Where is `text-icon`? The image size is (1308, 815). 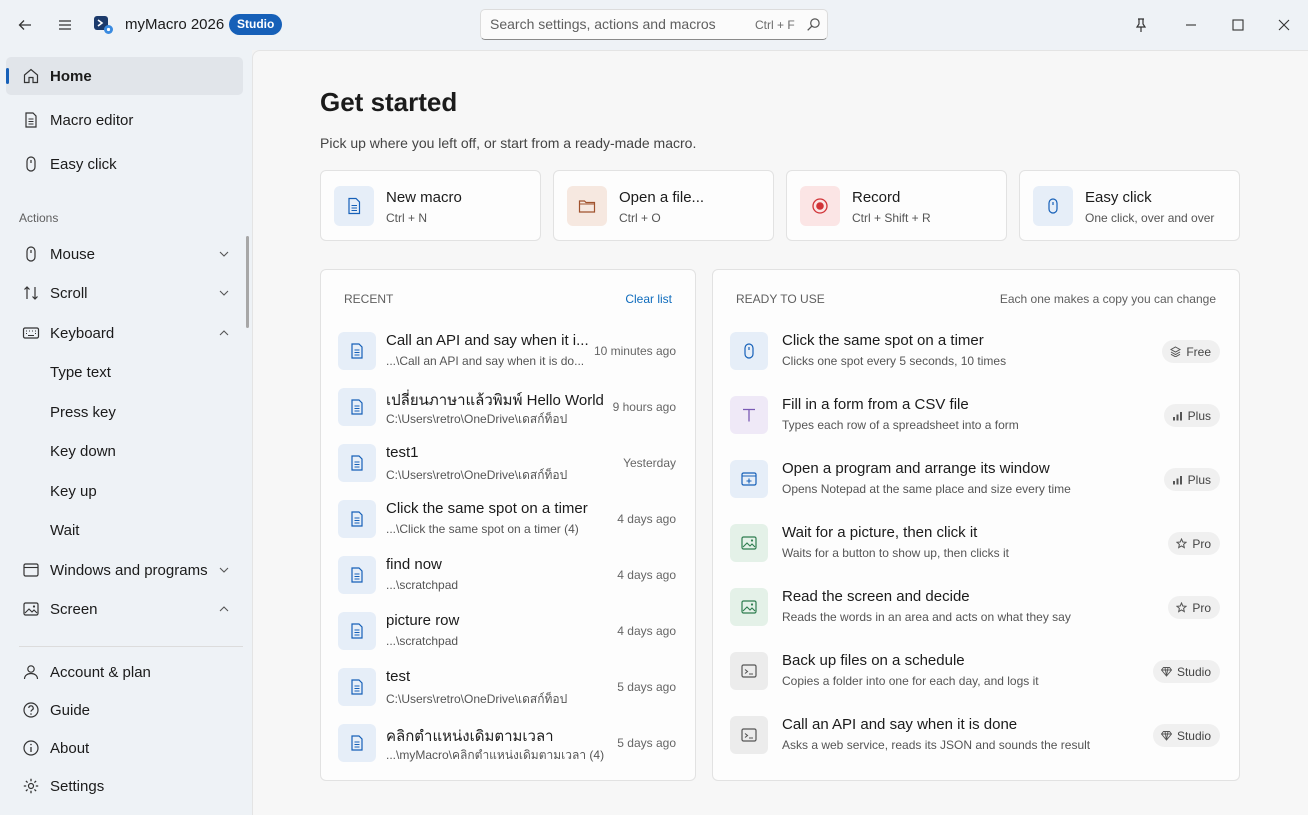 text-icon is located at coordinates (749, 415).